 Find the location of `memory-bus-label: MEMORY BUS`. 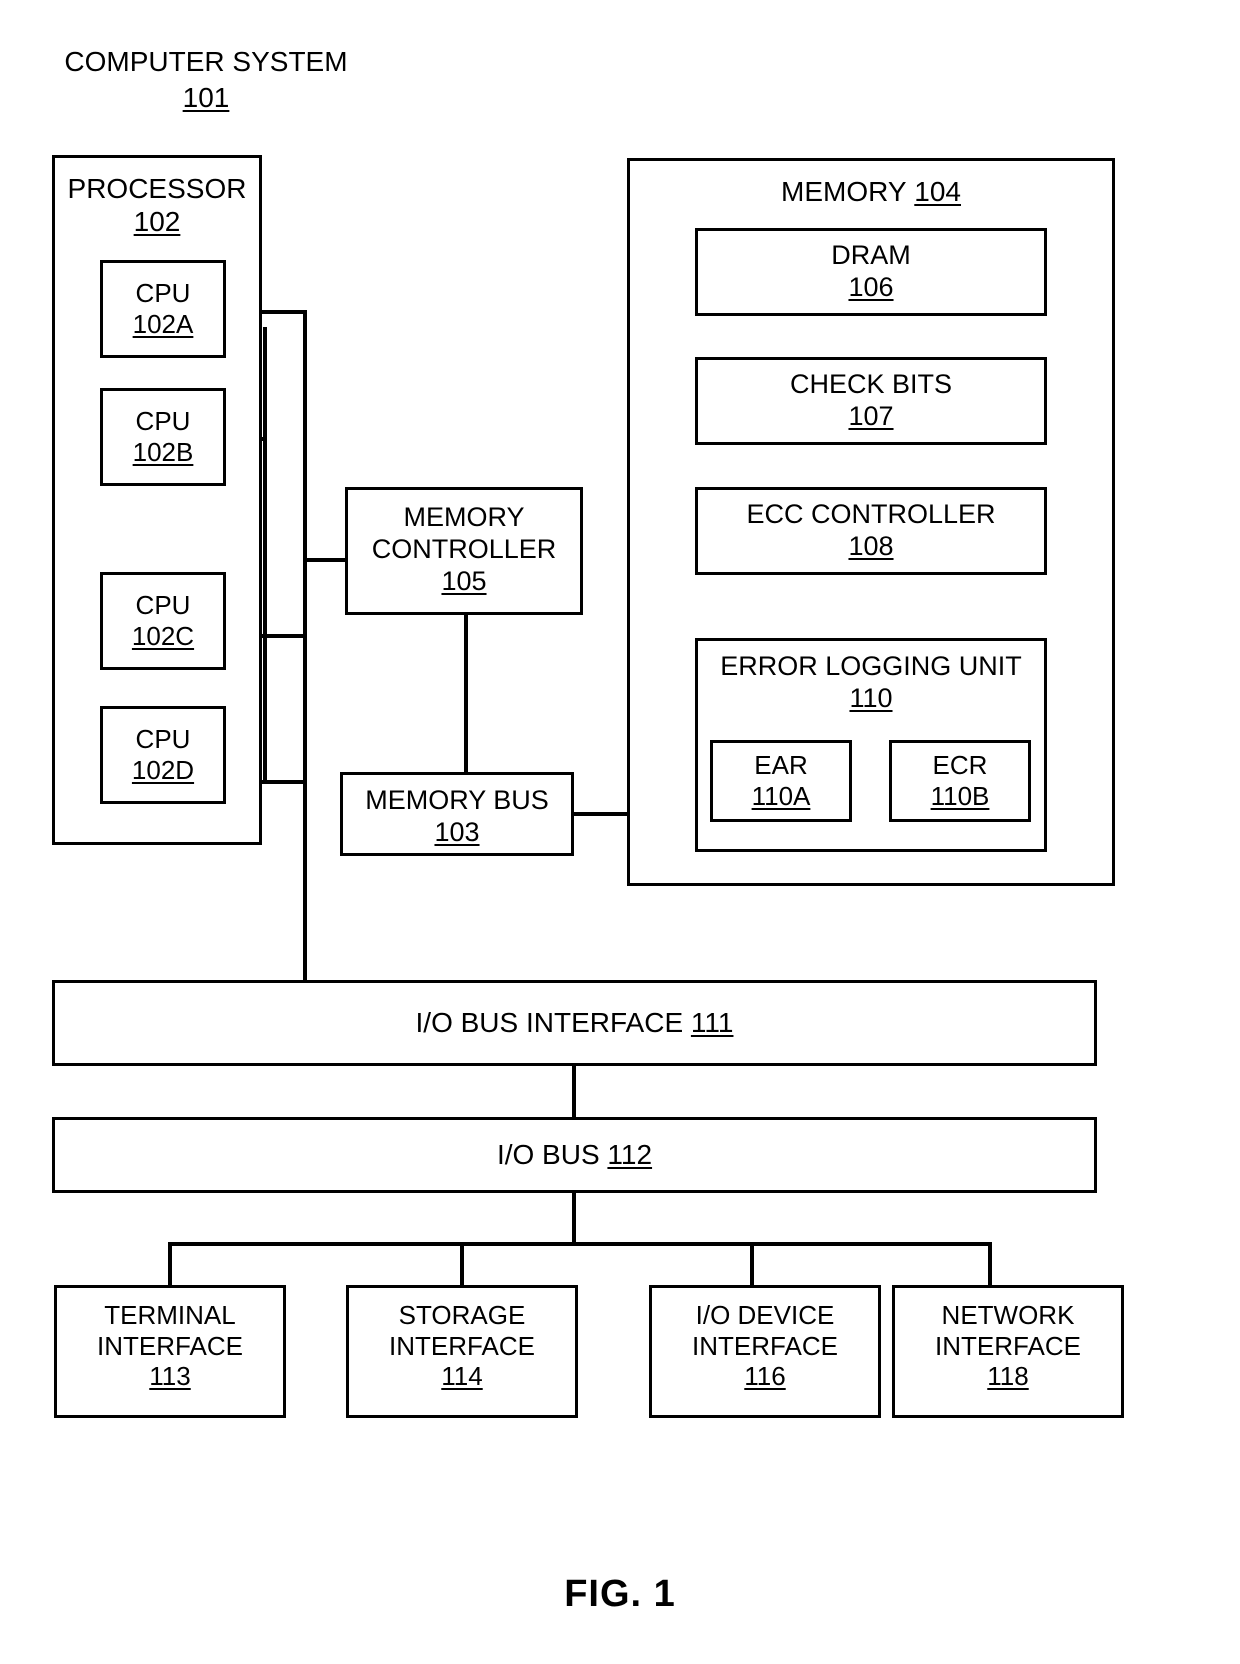

memory-bus-label: MEMORY BUS is located at coordinates (457, 800).